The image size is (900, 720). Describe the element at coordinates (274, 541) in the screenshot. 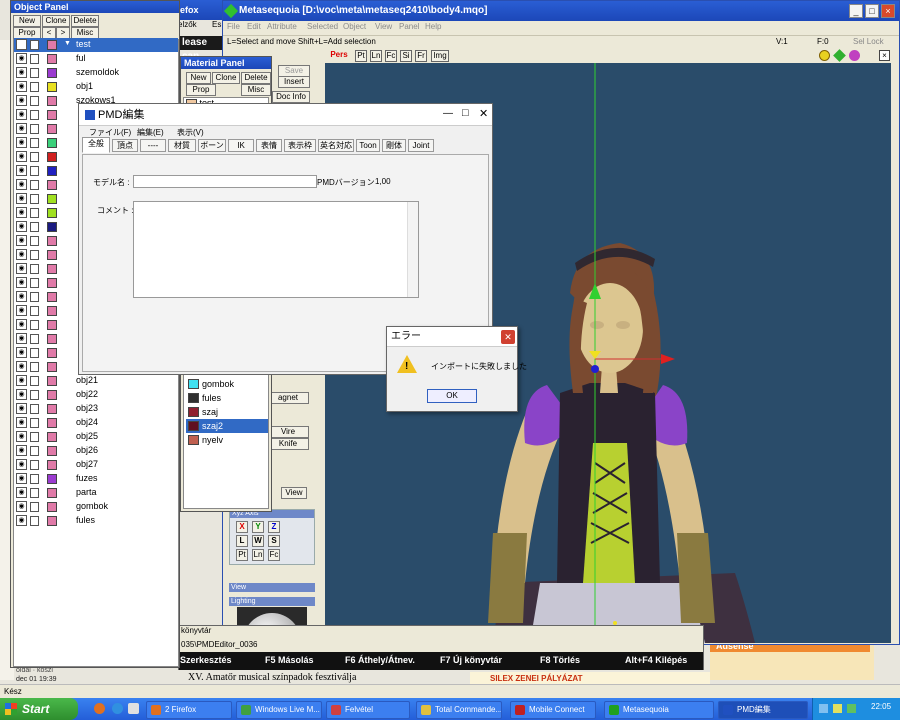

I see `axis-s-button: S` at that location.